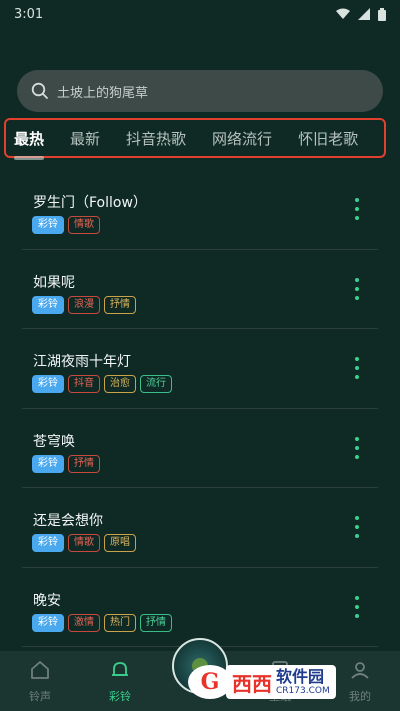 This screenshot has width=400, height=711. I want to click on song-title: 晚安, so click(47, 600).